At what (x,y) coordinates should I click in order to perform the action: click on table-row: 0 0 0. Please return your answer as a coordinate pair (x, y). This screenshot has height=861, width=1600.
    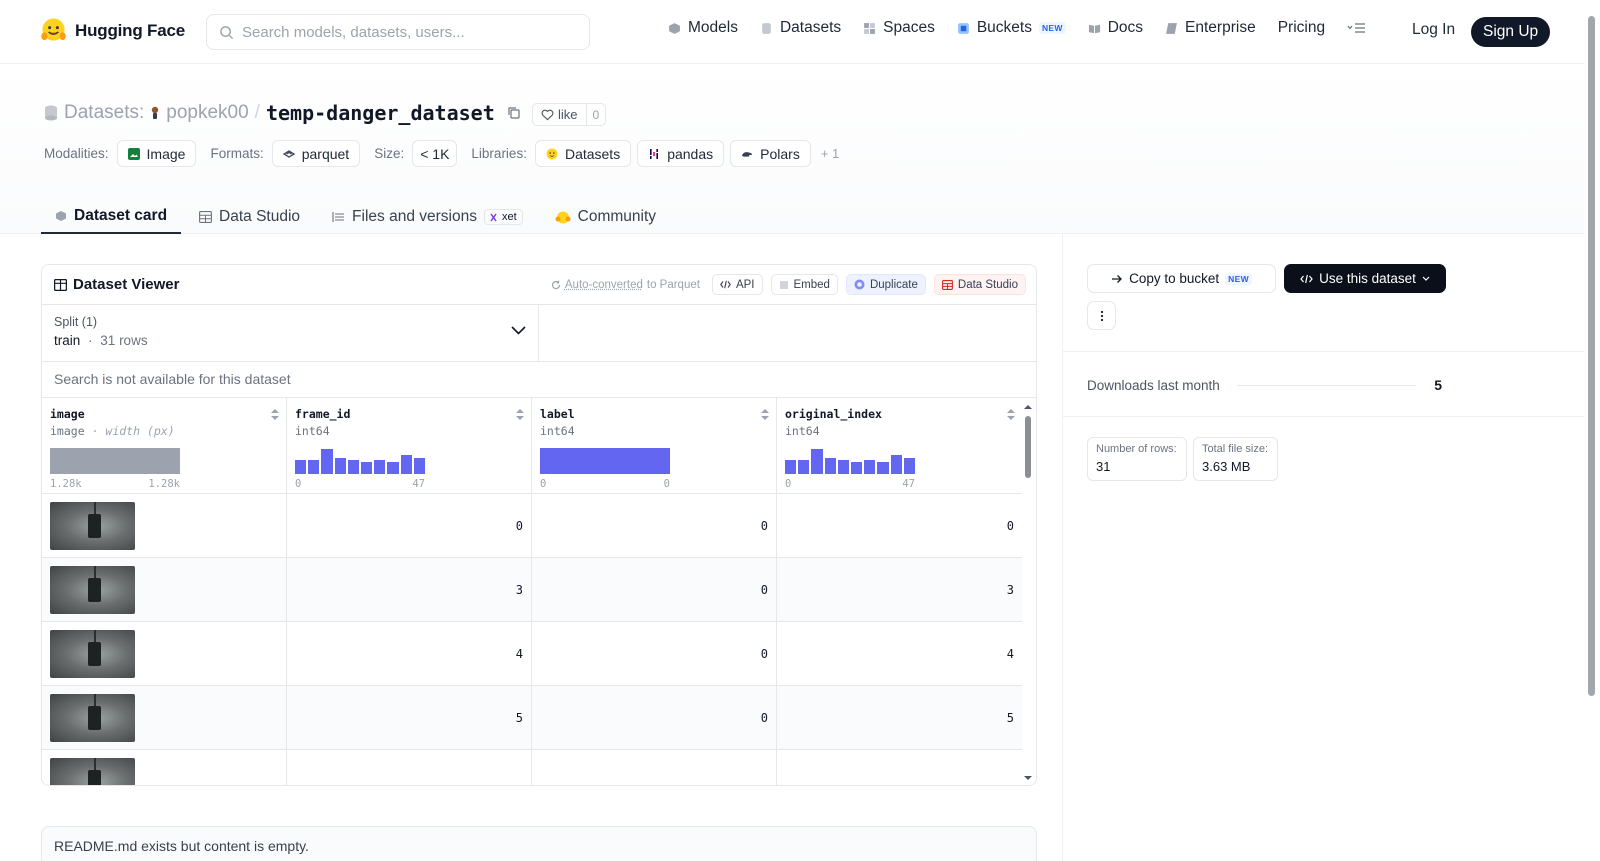
    Looking at the image, I should click on (532, 526).